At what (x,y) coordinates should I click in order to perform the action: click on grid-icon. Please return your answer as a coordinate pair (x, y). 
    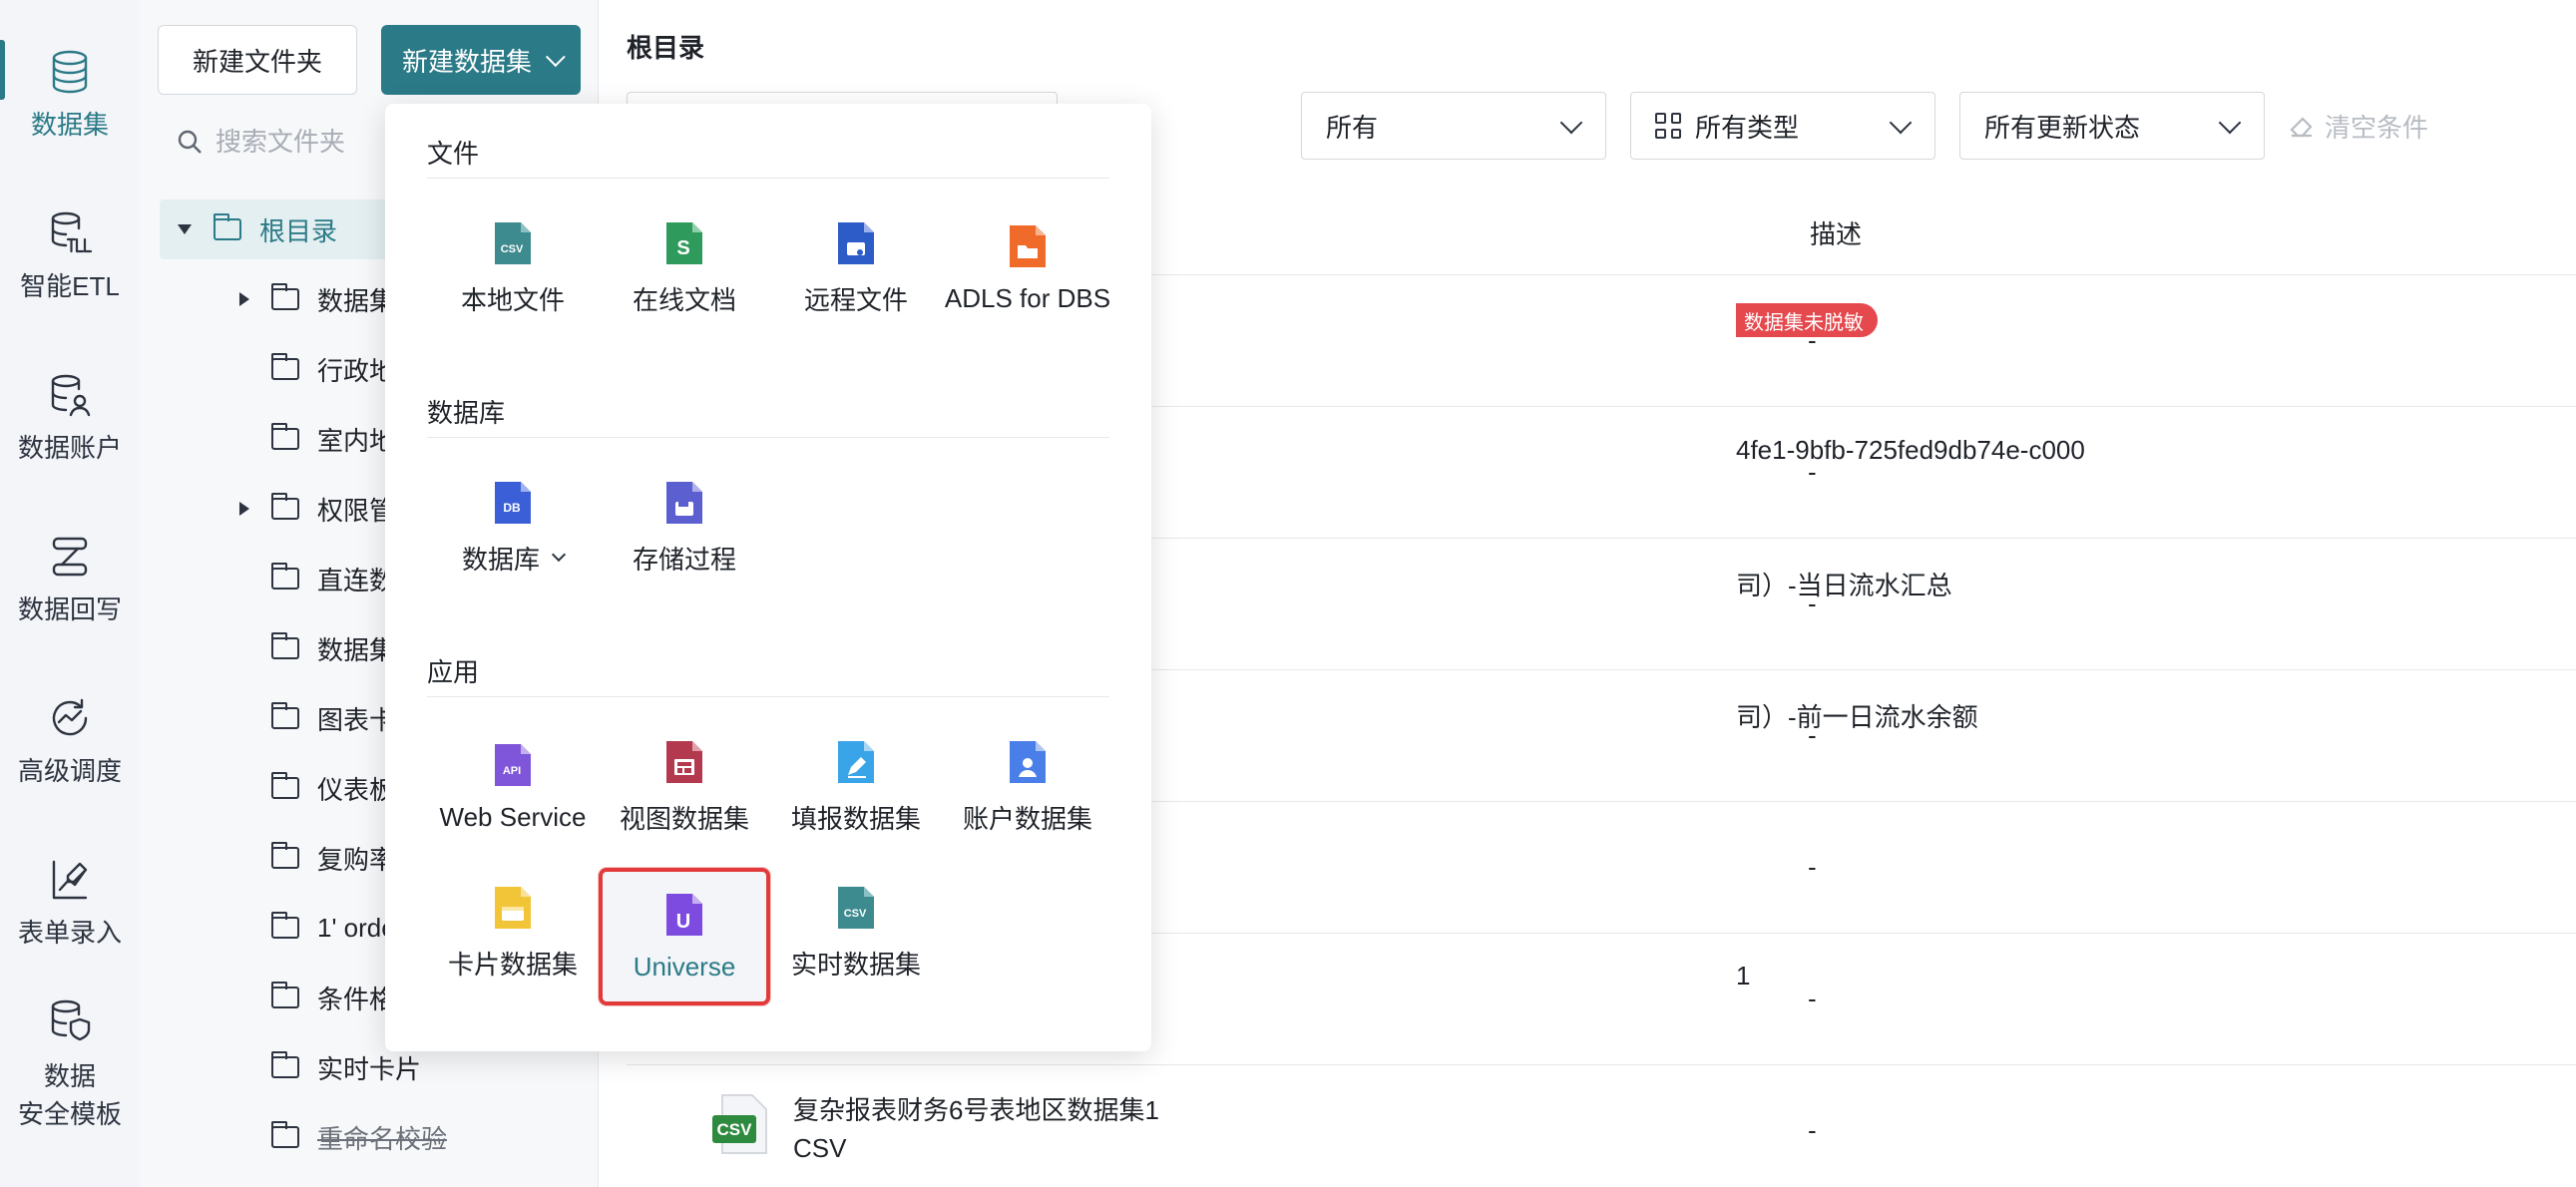
    Looking at the image, I should click on (1668, 126).